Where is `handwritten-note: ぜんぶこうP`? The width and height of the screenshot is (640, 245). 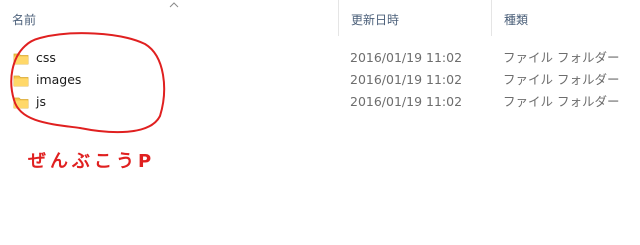
handwritten-note: ぜんぶこうP is located at coordinates (91, 161).